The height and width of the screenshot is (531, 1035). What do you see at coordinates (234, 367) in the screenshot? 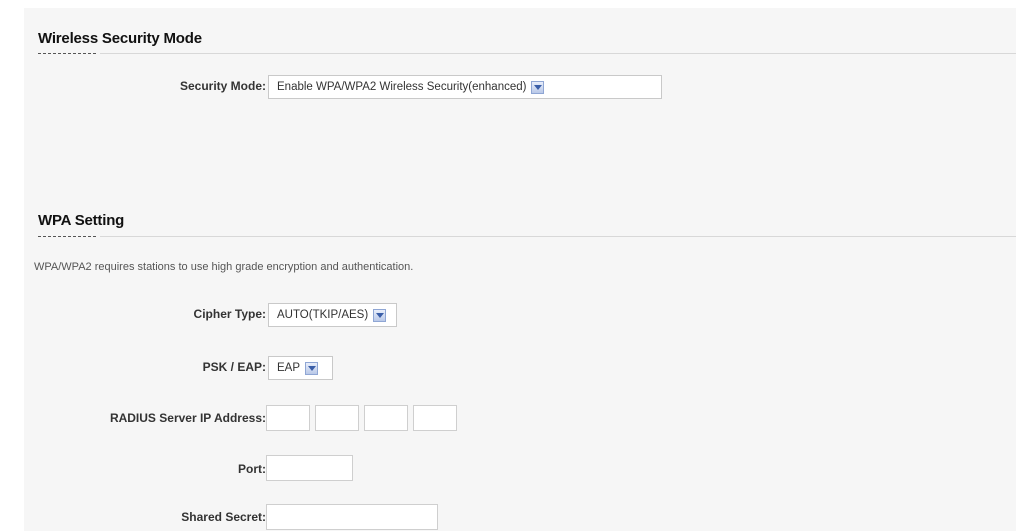
I see `psk-eap-label: PSK / EAP:` at bounding box center [234, 367].